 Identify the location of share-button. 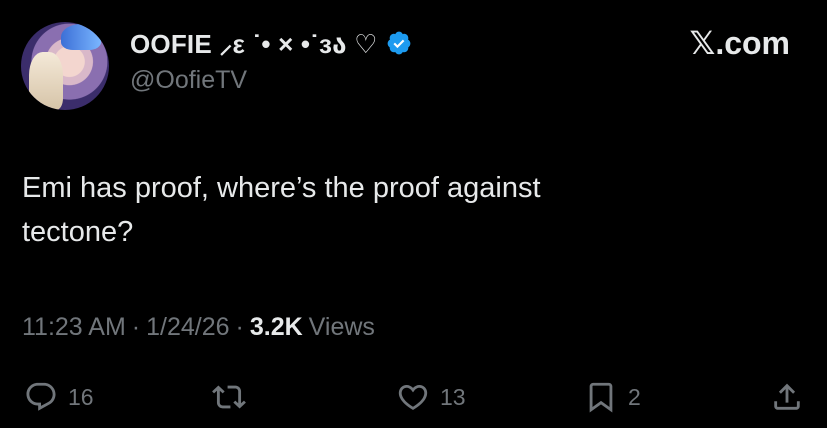
(787, 397).